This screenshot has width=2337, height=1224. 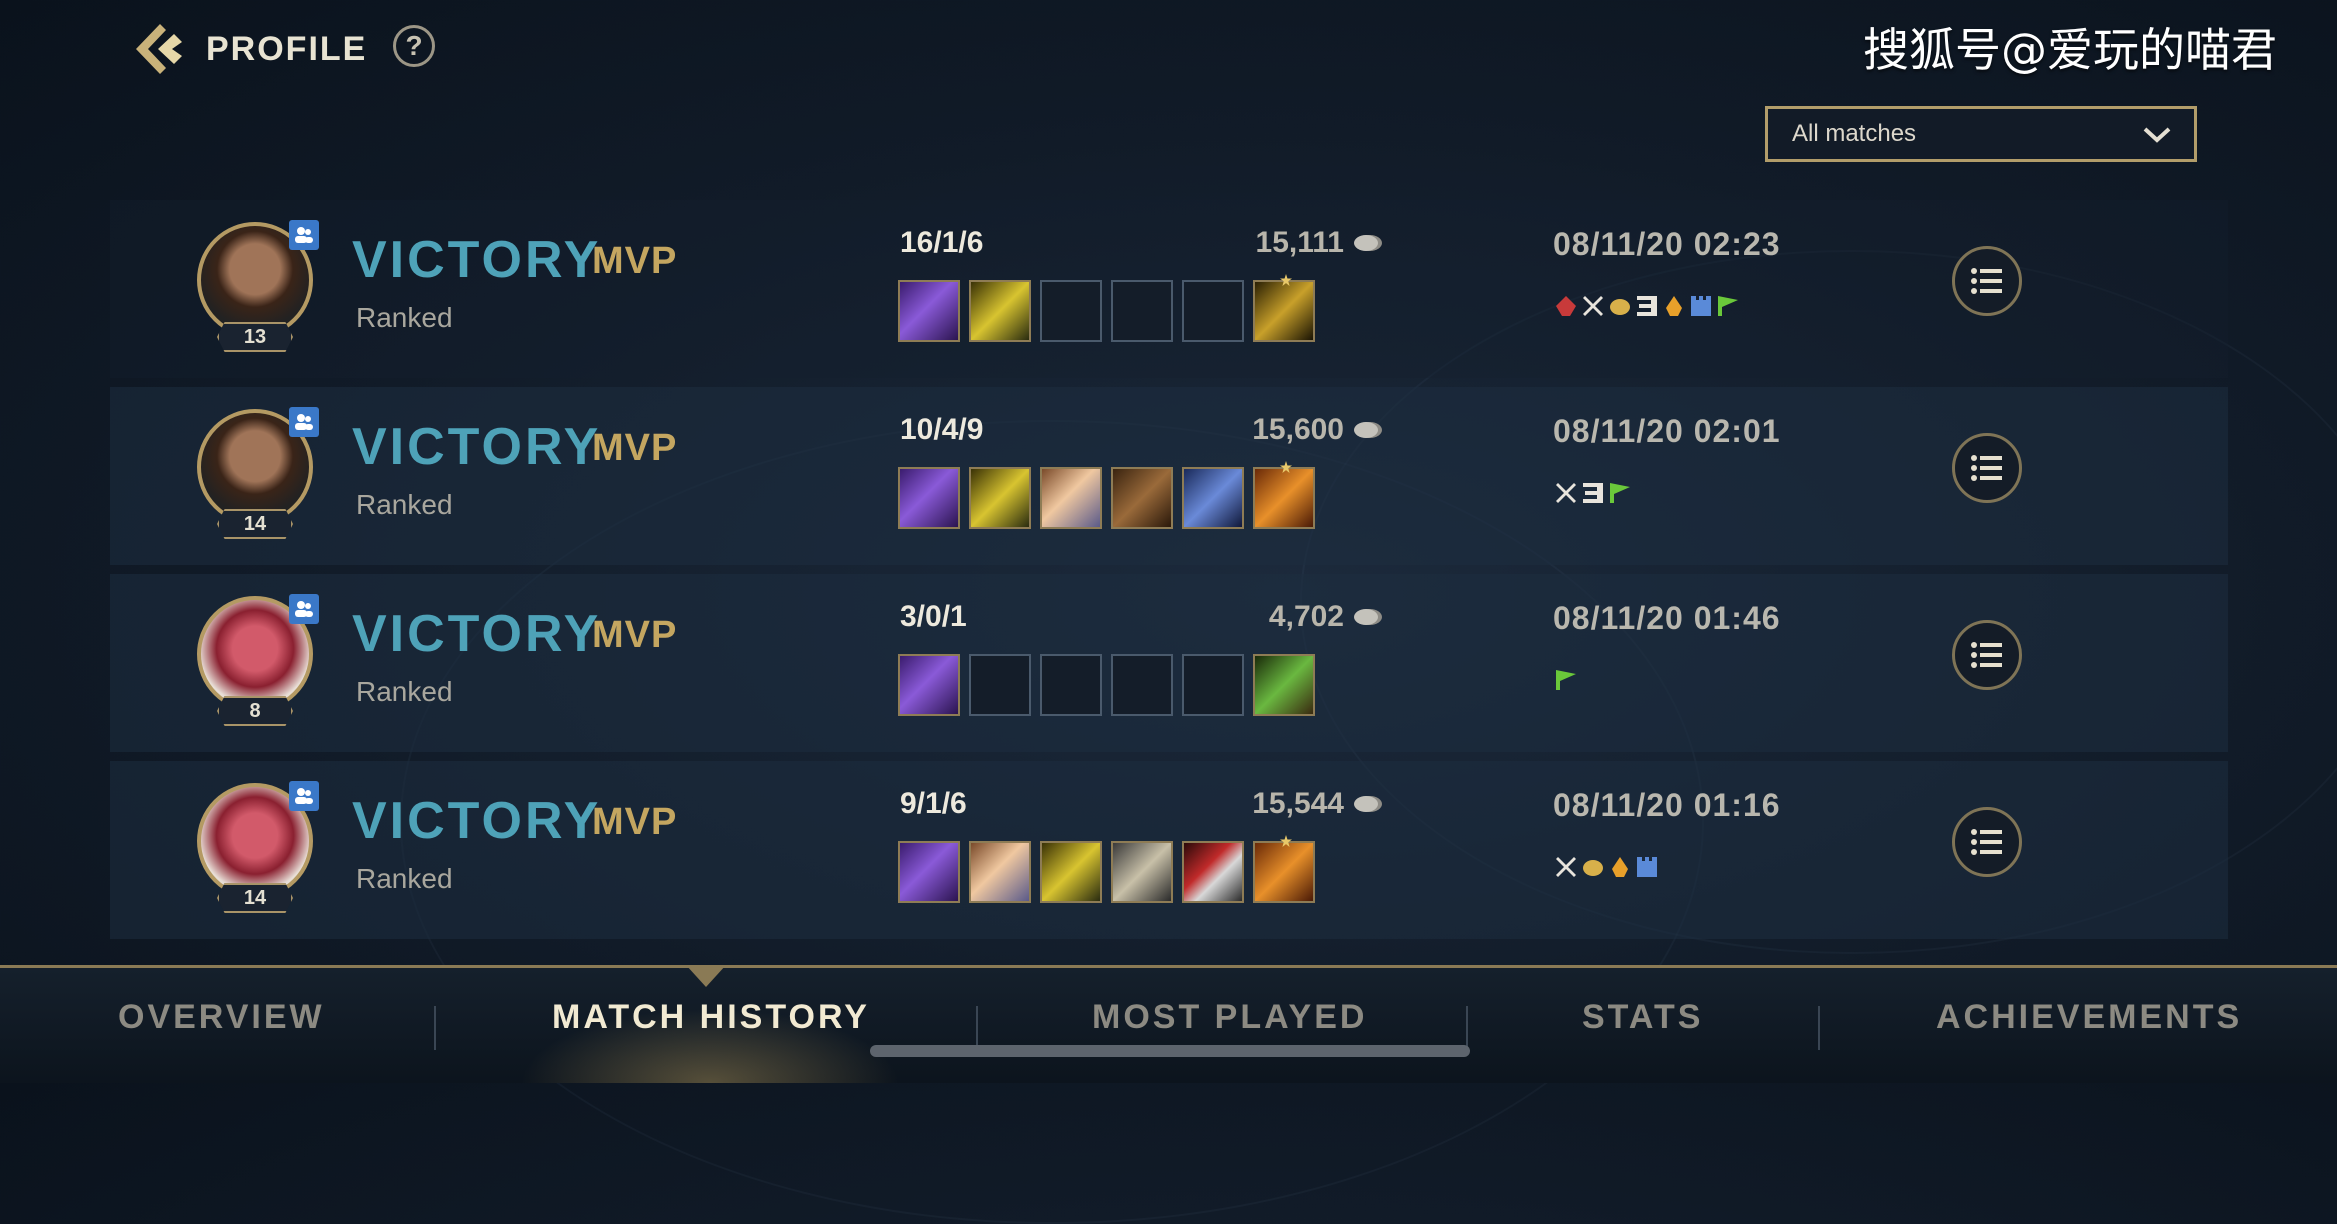 What do you see at coordinates (1620, 867) in the screenshot?
I see `flame-icon` at bounding box center [1620, 867].